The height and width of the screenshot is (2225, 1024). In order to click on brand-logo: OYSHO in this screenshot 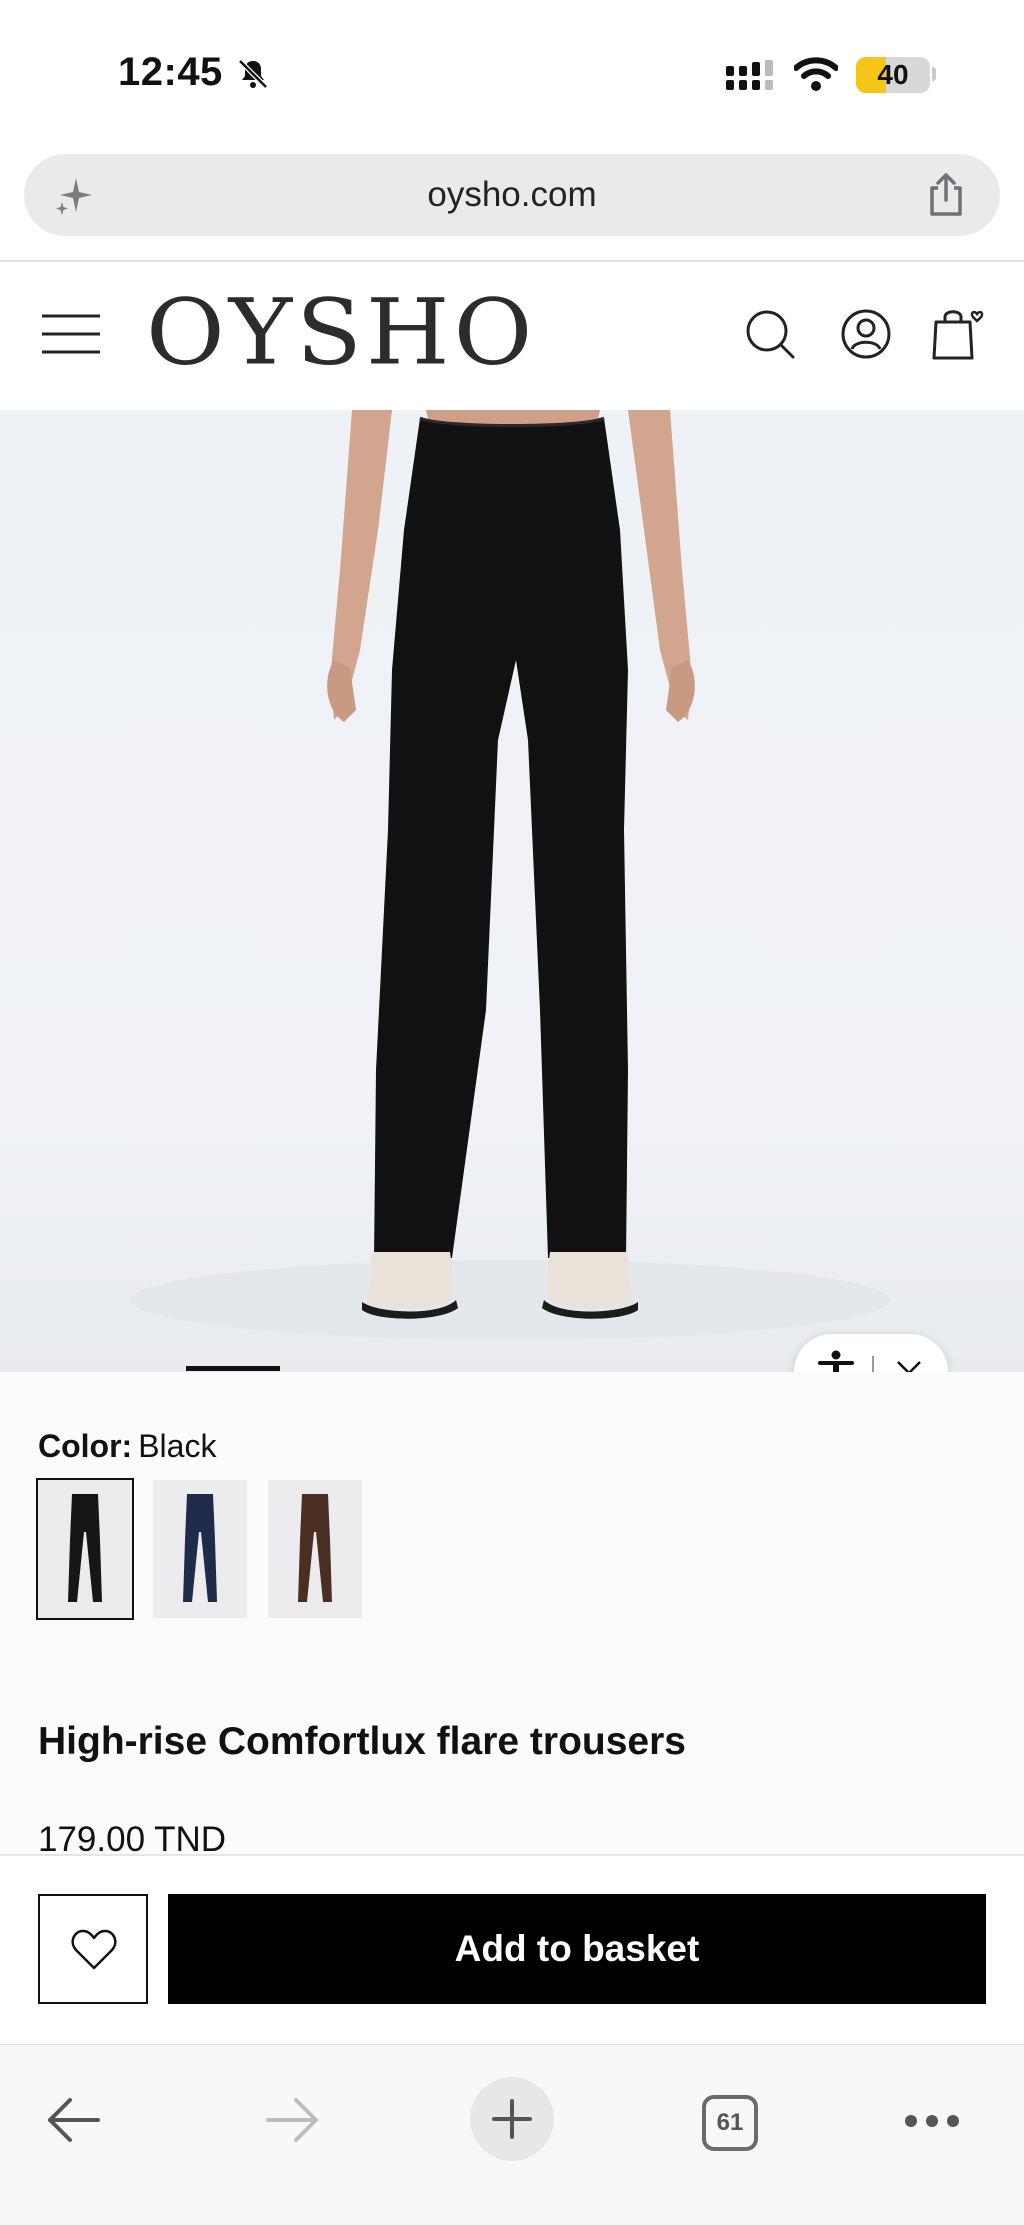, I will do `click(341, 332)`.